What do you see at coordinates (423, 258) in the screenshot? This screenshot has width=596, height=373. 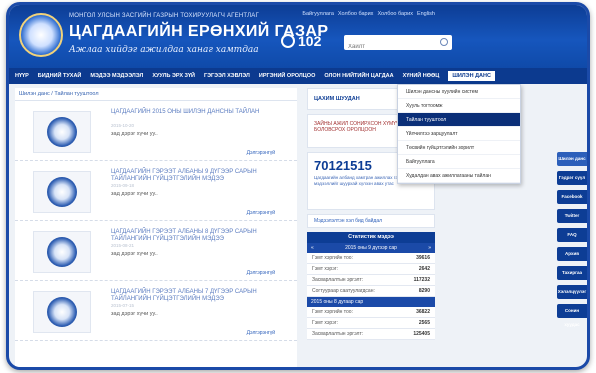 I see `stat-value: 39616` at bounding box center [423, 258].